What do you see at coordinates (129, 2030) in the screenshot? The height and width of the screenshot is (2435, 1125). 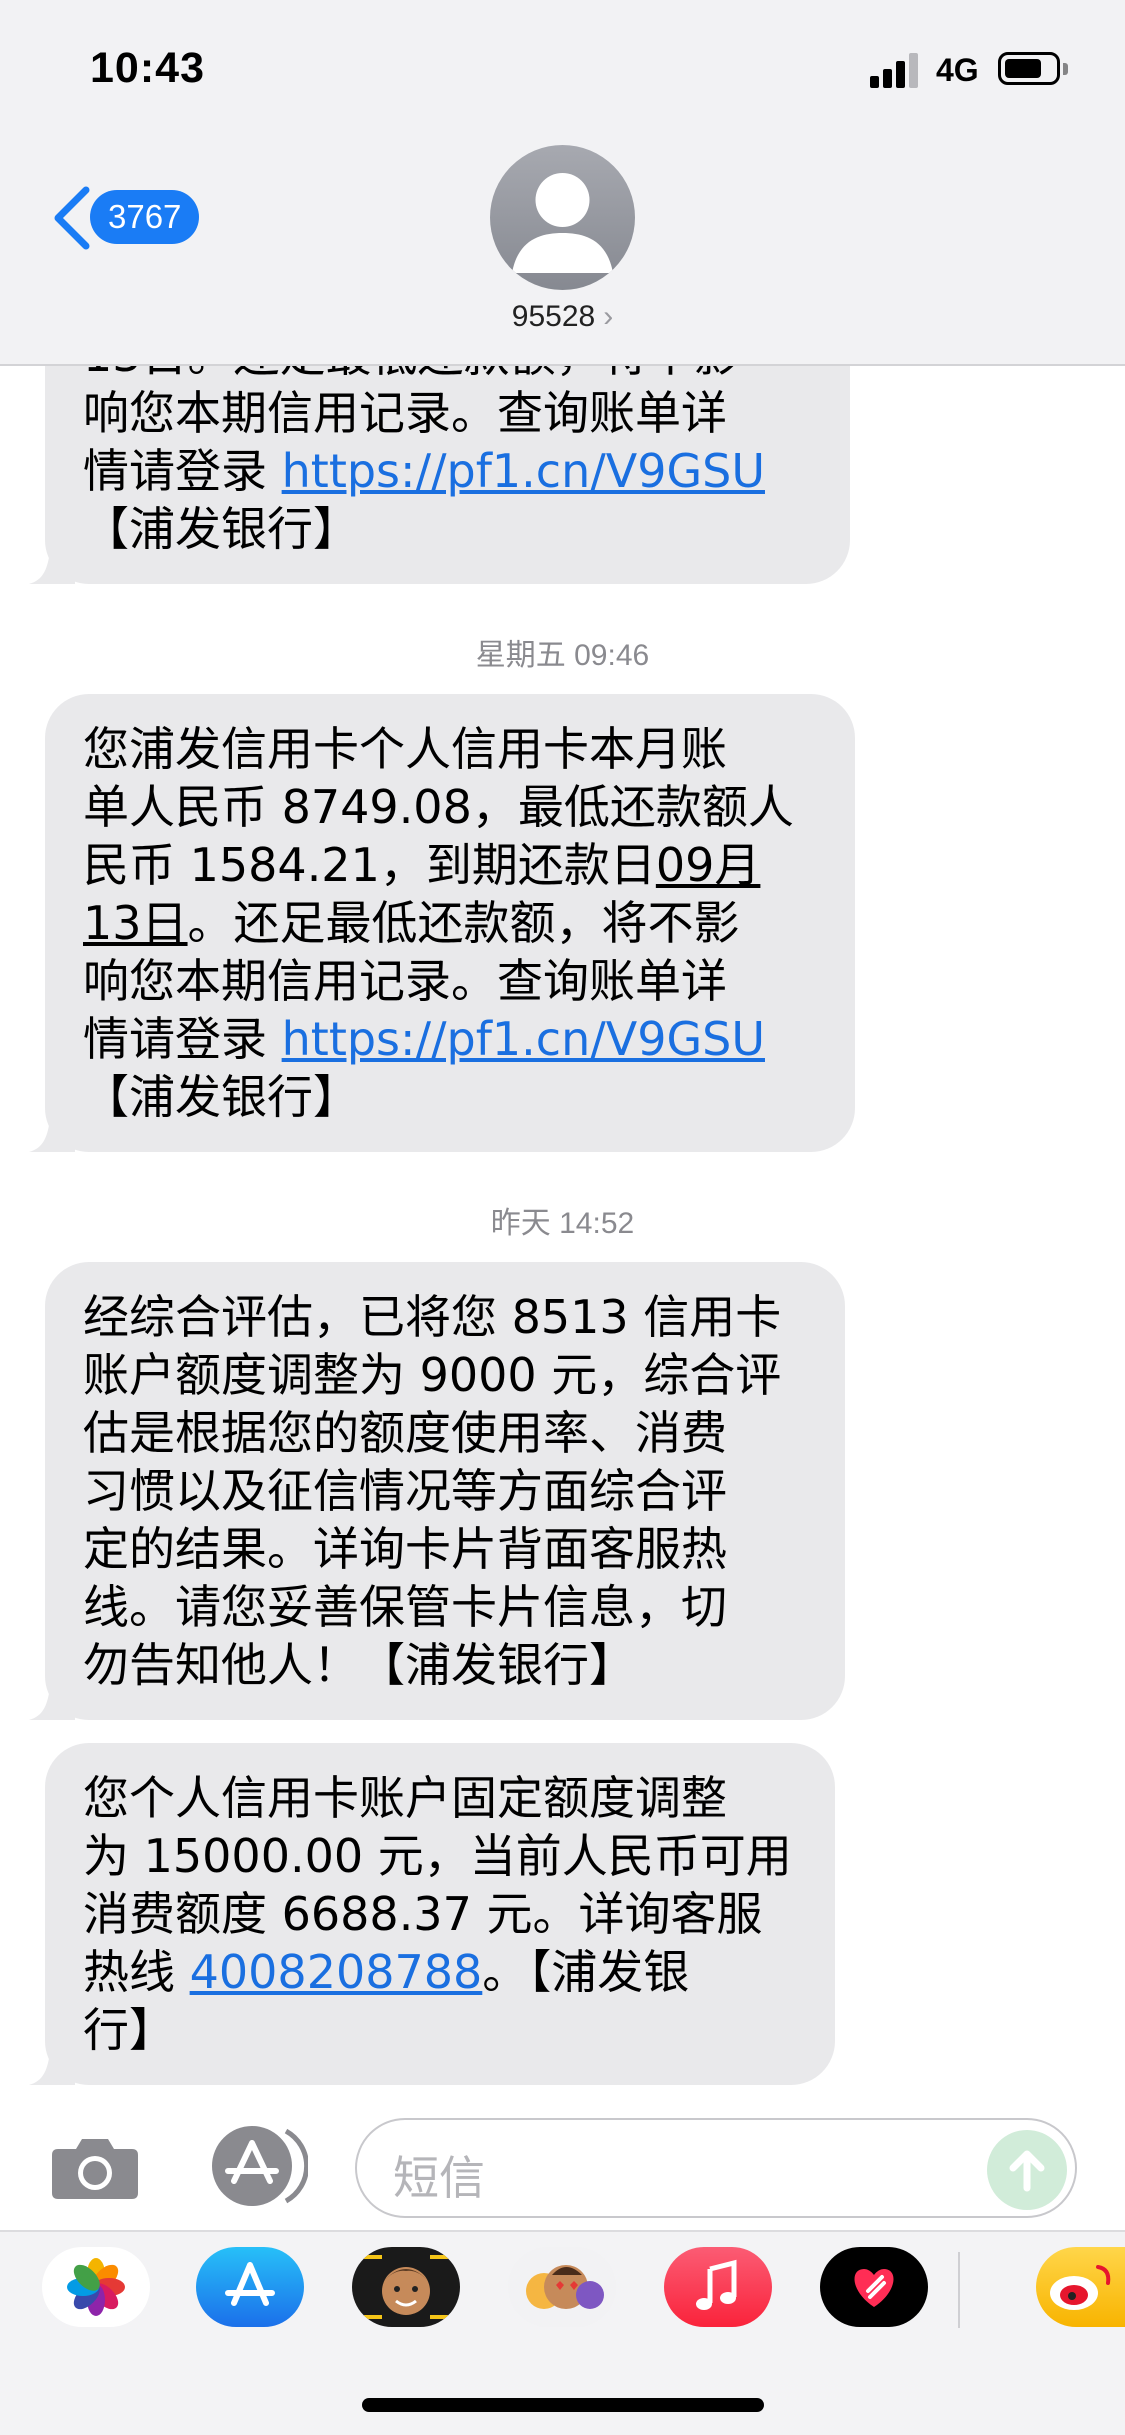 I see `message-line: 行】` at bounding box center [129, 2030].